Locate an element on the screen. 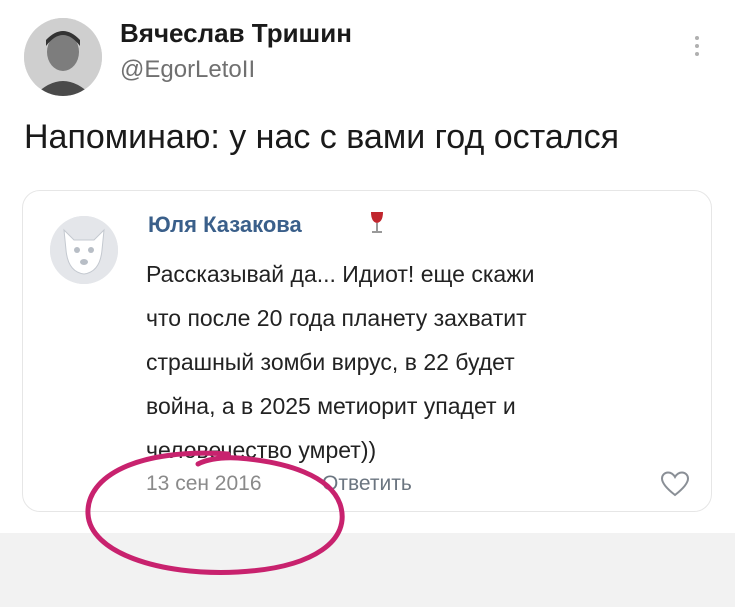  author-avatar is located at coordinates (63, 57).